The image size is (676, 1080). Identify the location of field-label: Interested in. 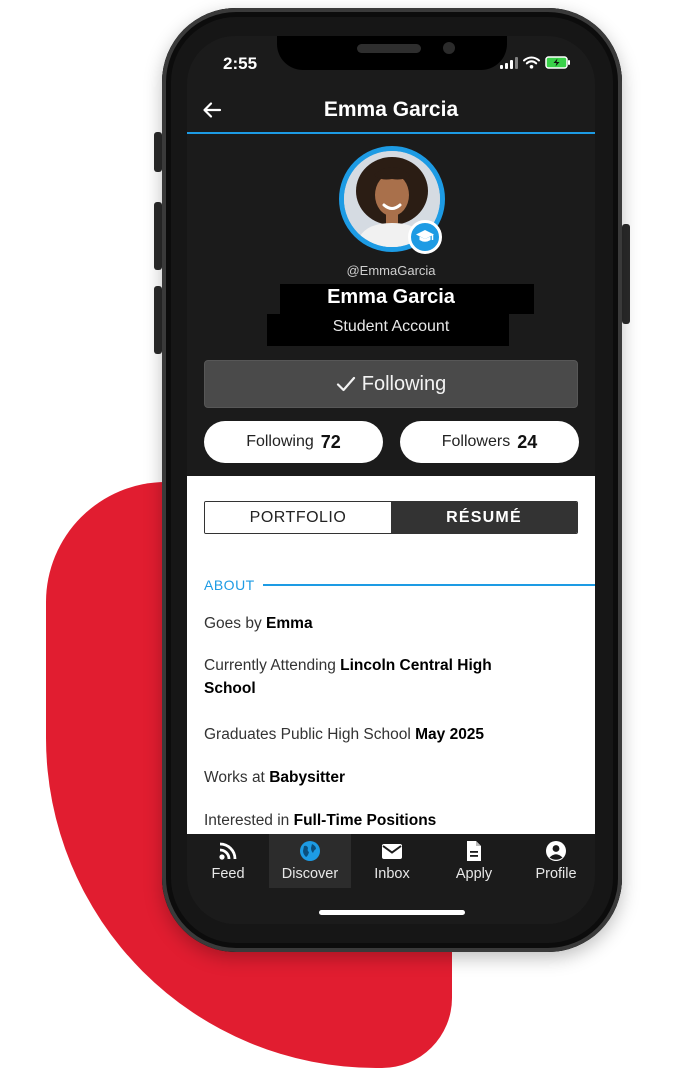
(247, 820).